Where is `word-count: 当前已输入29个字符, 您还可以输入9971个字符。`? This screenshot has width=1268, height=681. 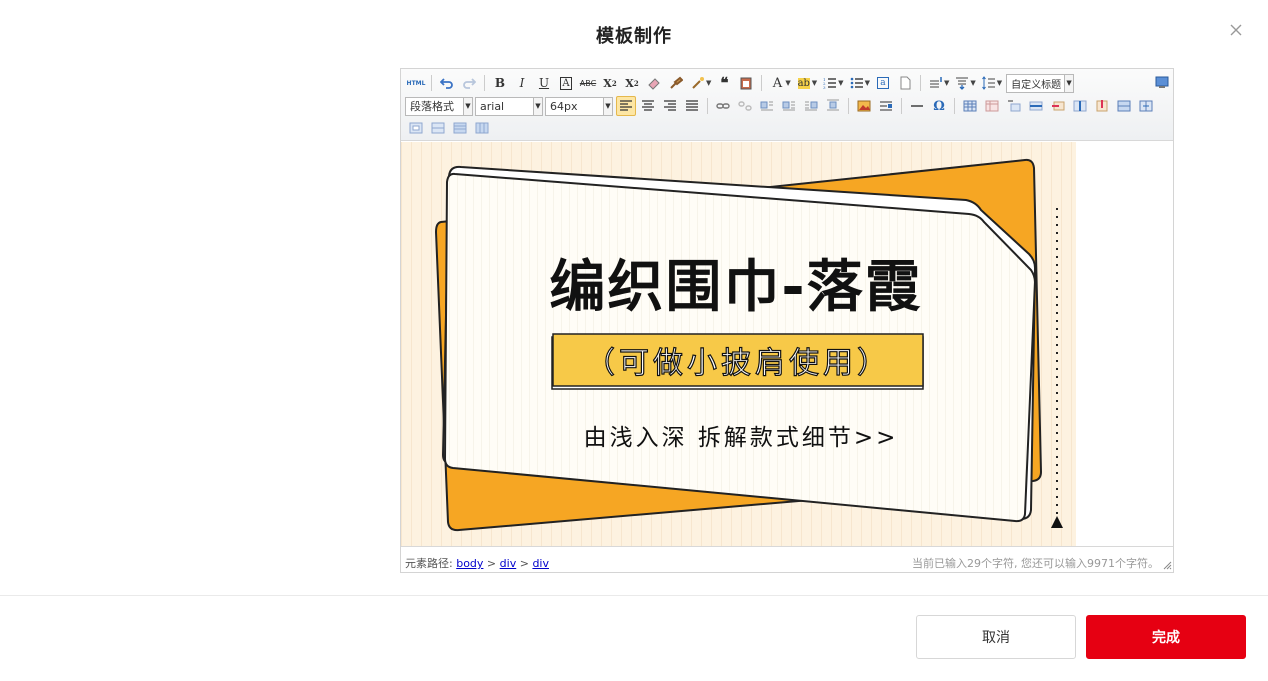
word-count: 当前已输入29个字符, 您还可以输入9971个字符。 is located at coordinates (1035, 563).